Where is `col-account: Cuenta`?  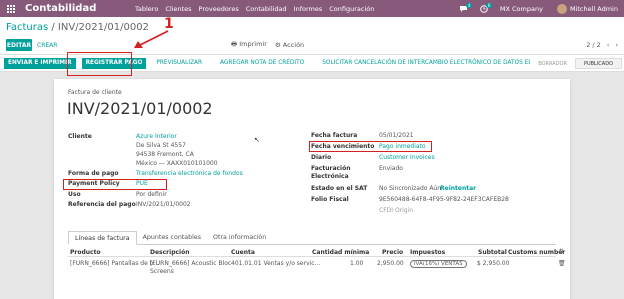
col-account: Cuenta is located at coordinates (243, 252).